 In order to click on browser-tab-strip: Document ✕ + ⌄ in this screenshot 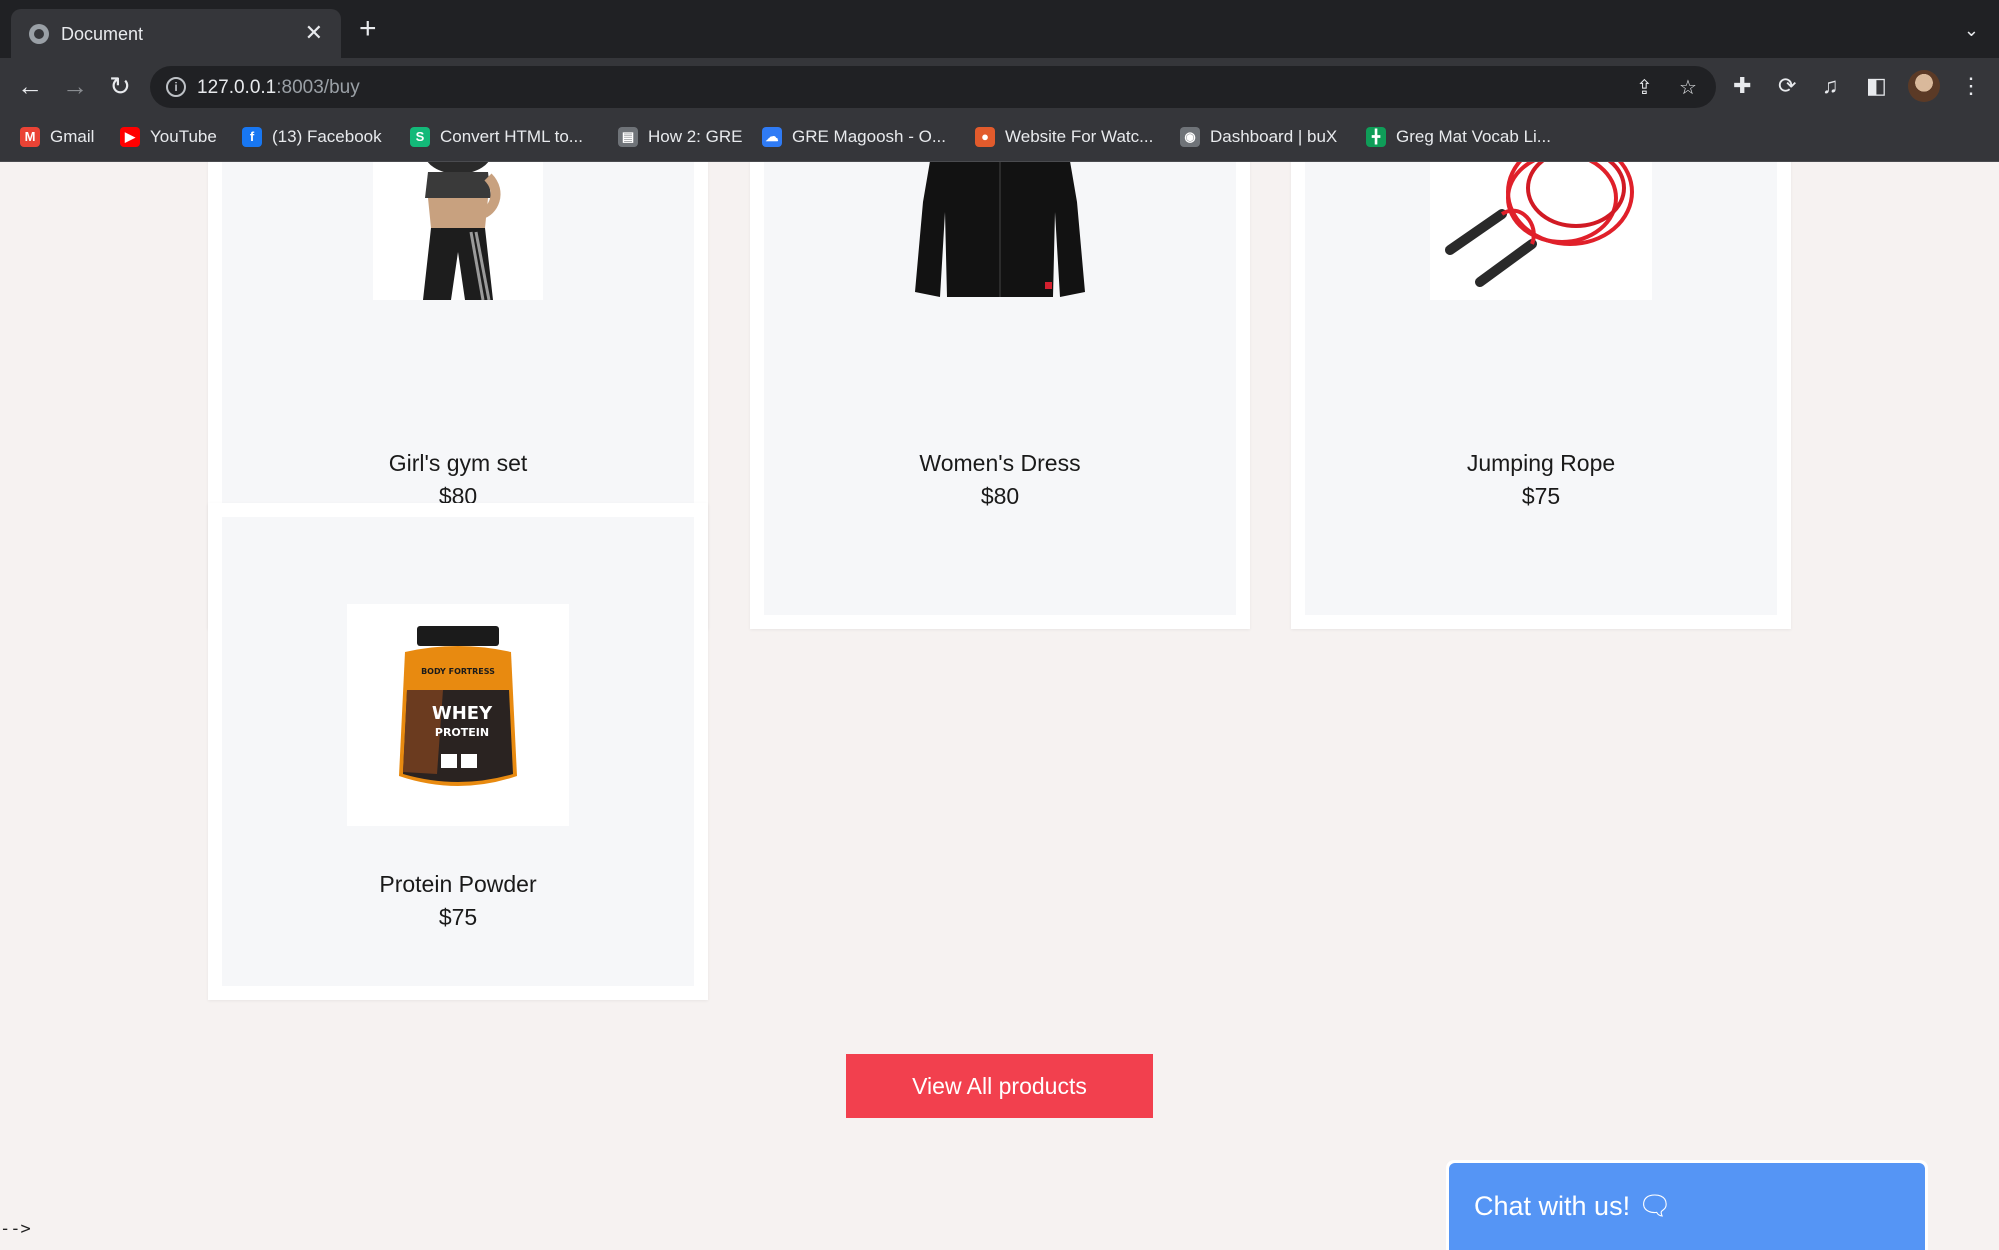, I will do `click(999, 29)`.